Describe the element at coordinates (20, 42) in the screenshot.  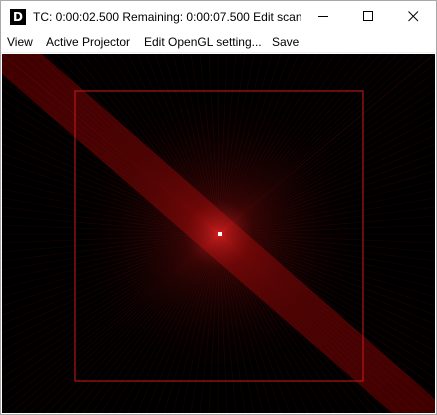
I see `menu-view: View` at that location.